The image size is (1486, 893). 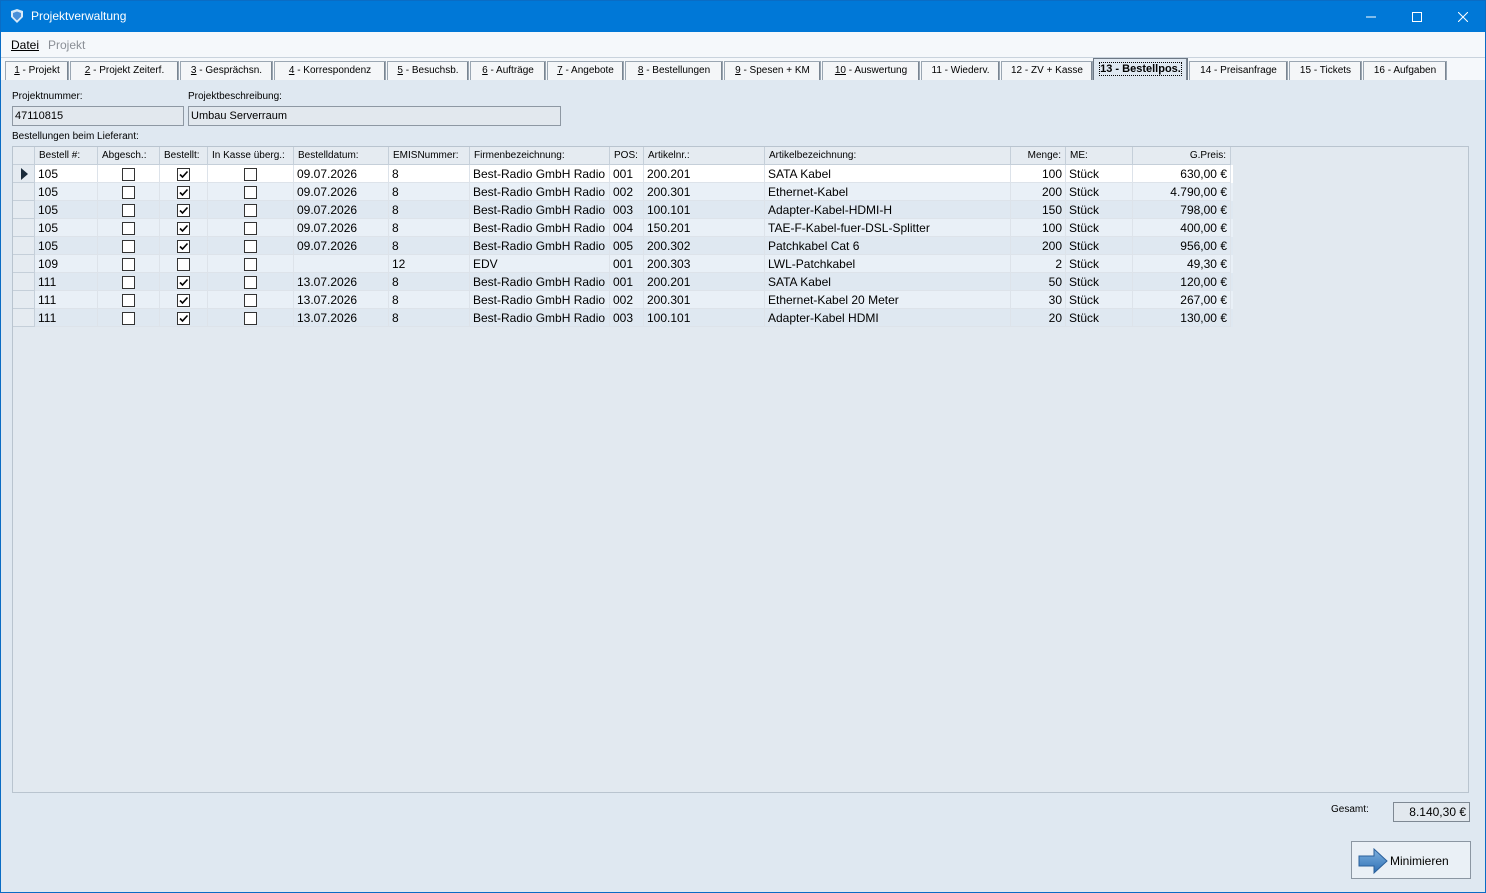 What do you see at coordinates (1463, 16) in the screenshot?
I see `window-close-icon` at bounding box center [1463, 16].